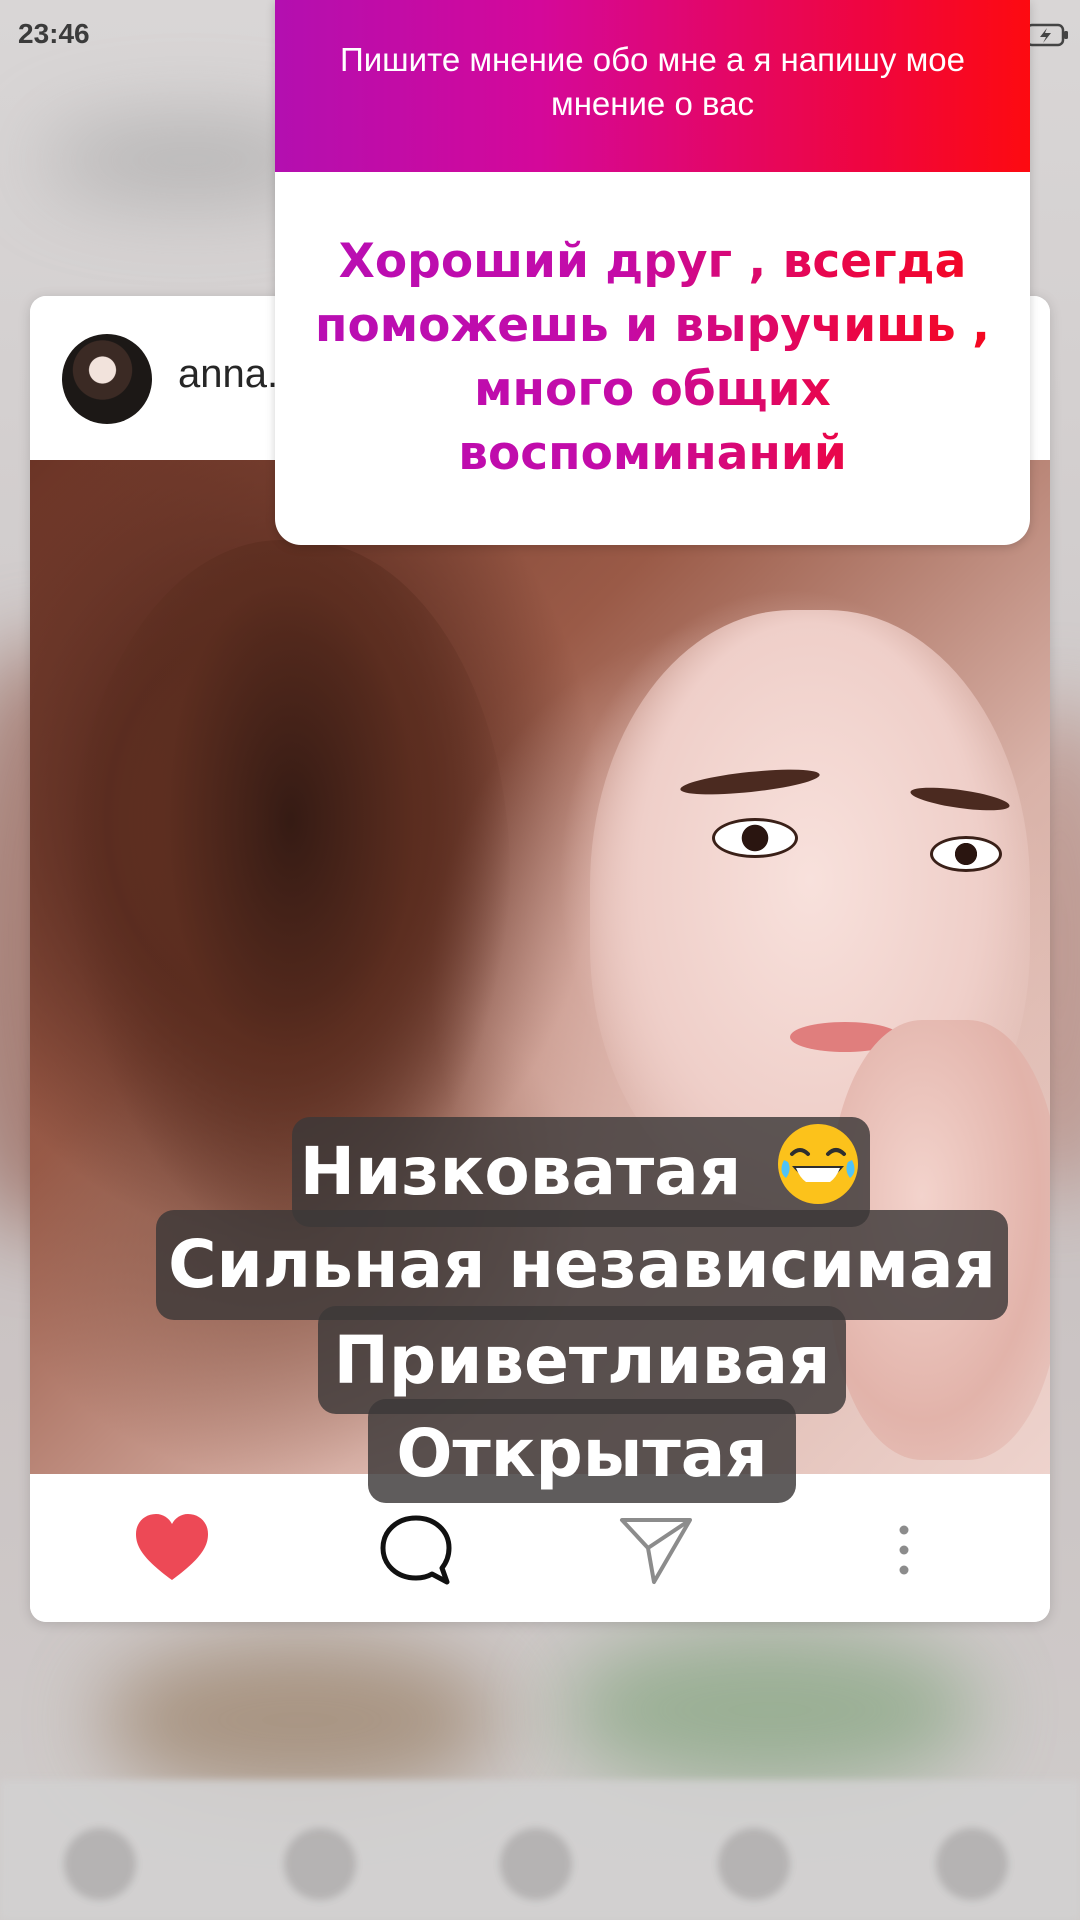 This screenshot has height=1920, width=1080. Describe the element at coordinates (754, 1864) in the screenshot. I see `nav-activity-icon` at that location.